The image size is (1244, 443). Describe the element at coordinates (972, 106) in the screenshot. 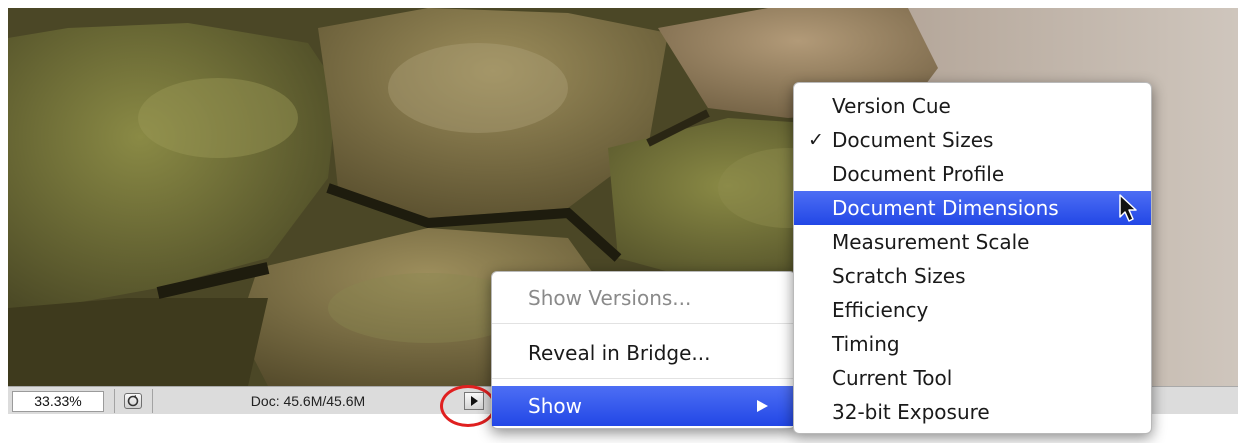

I see `submenu-item-version-cue: Version Cue` at that location.